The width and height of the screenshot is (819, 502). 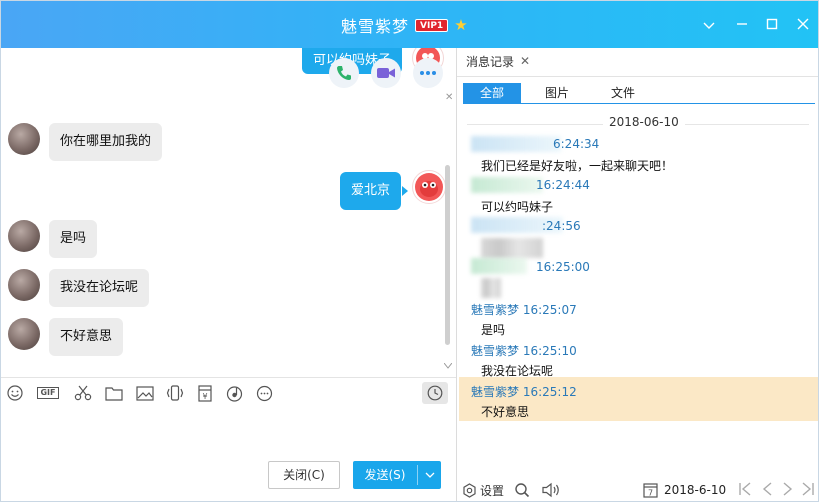 I want to click on message-bubble-right: 爱北京, so click(x=371, y=191).